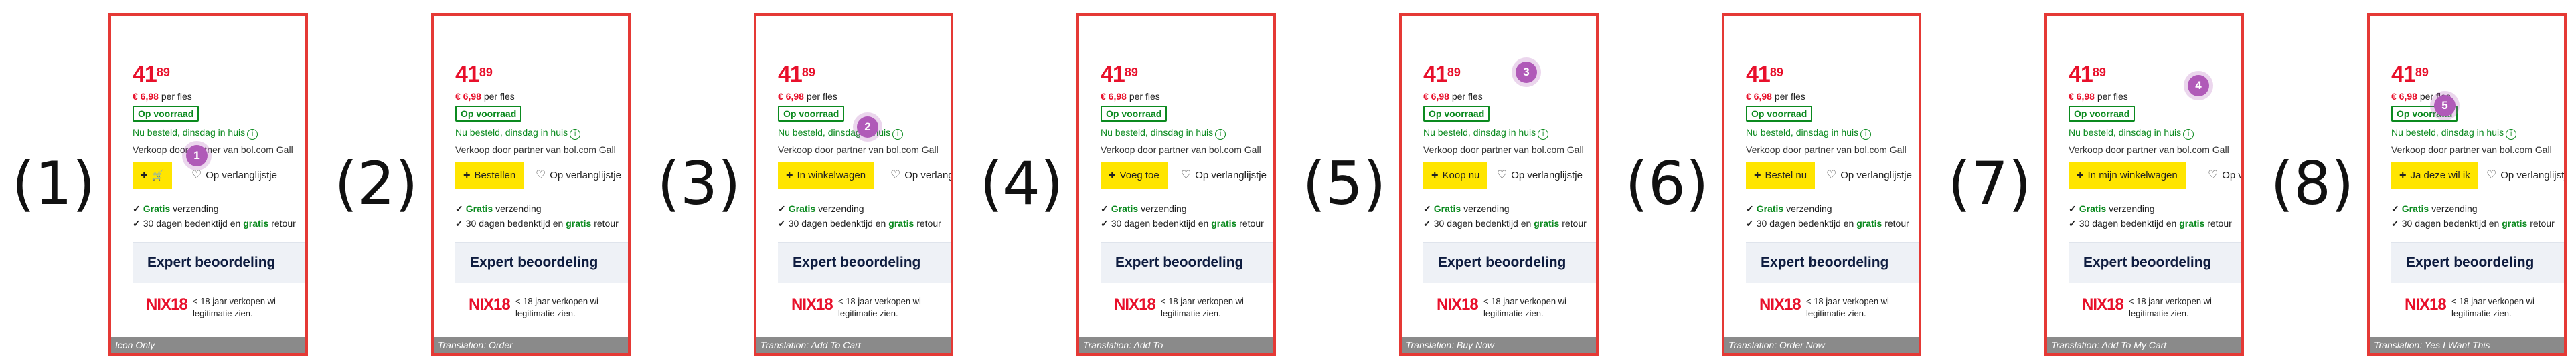 This screenshot has width=2576, height=361. I want to click on shipping-rest: verzending, so click(841, 208).